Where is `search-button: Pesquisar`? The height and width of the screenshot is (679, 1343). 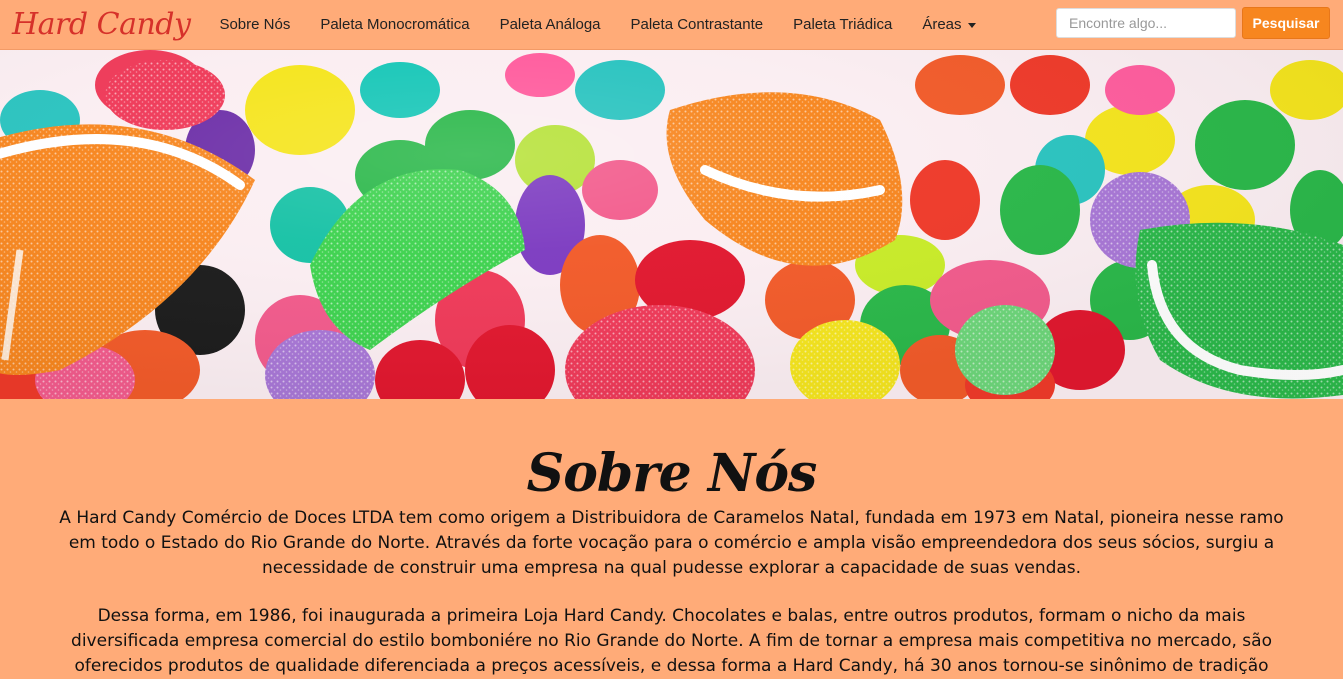
search-button: Pesquisar is located at coordinates (1286, 23).